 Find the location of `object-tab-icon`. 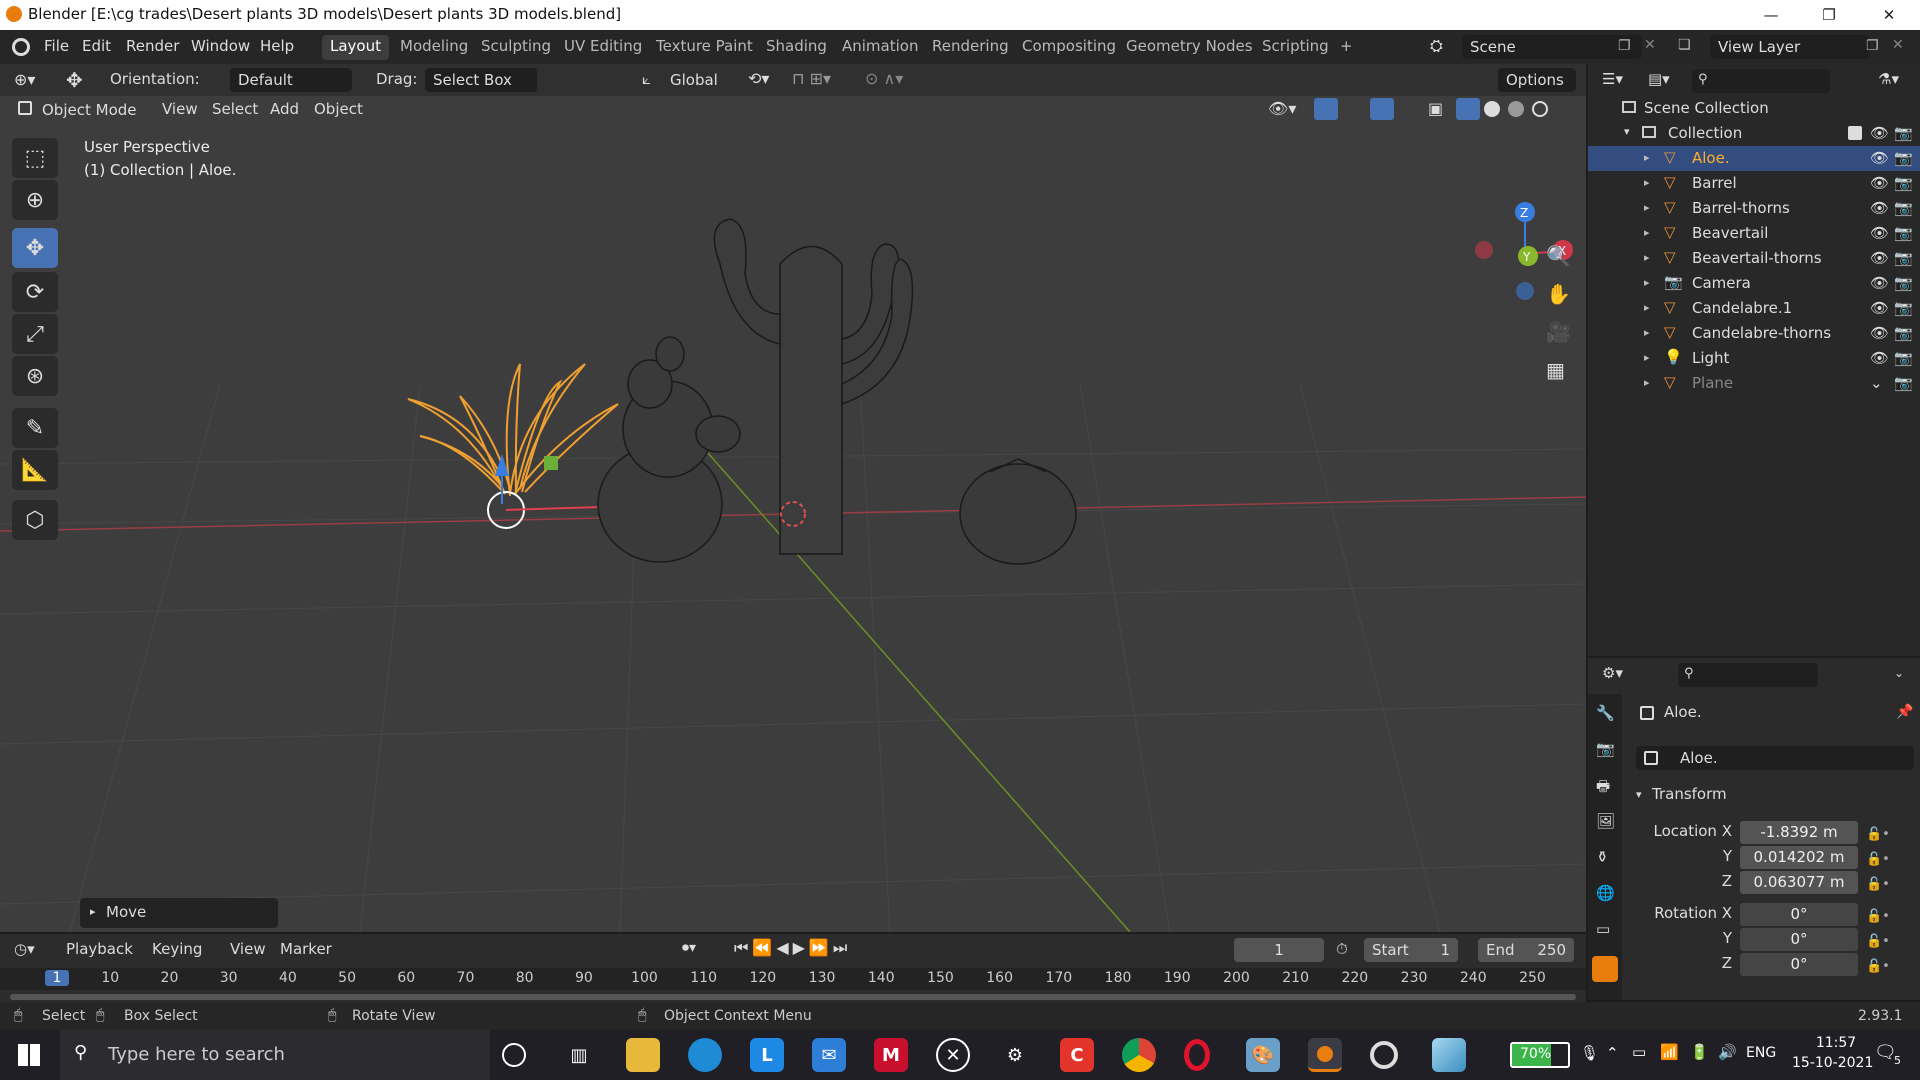

object-tab-icon is located at coordinates (1605, 969).